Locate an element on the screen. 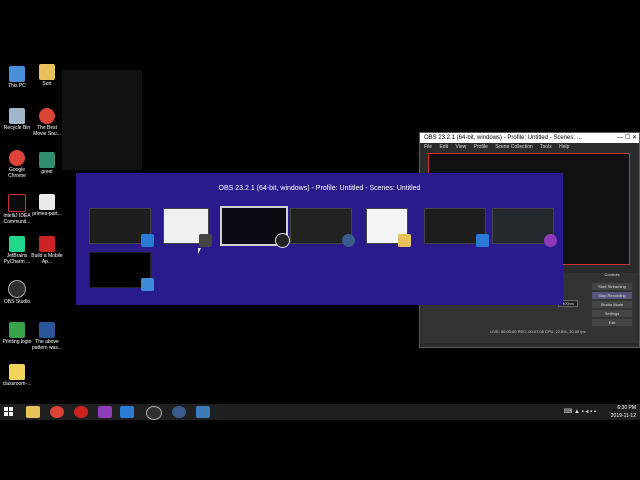 The height and width of the screenshot is (480, 640). menu-edit: Edit is located at coordinates (443, 147).